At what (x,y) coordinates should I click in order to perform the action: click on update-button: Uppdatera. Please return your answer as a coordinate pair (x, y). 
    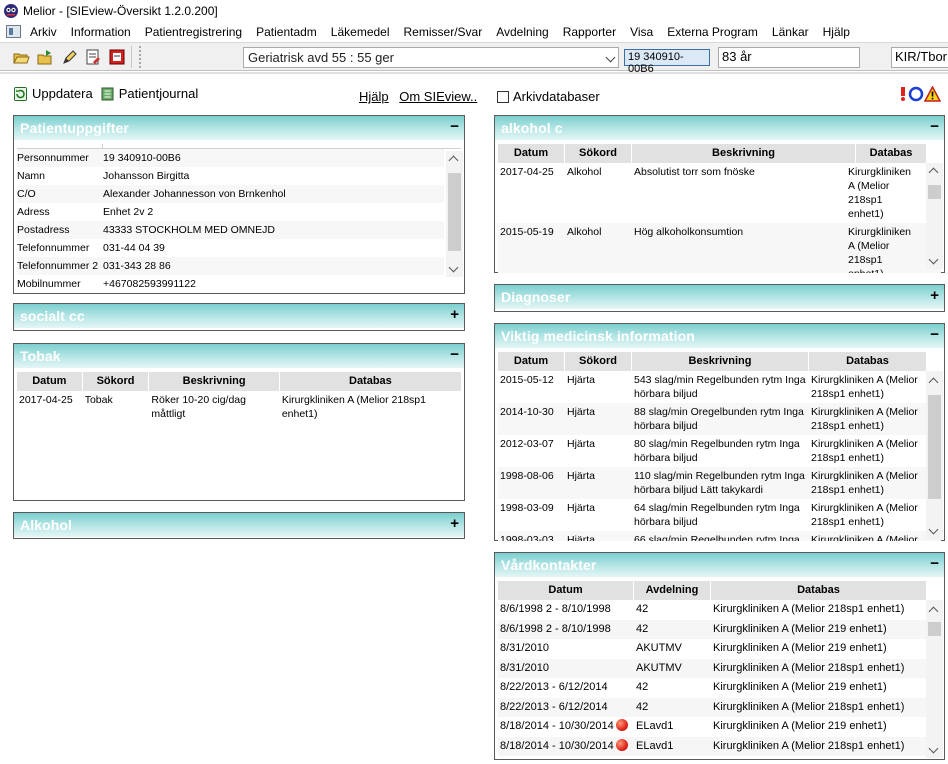
    Looking at the image, I should click on (53, 93).